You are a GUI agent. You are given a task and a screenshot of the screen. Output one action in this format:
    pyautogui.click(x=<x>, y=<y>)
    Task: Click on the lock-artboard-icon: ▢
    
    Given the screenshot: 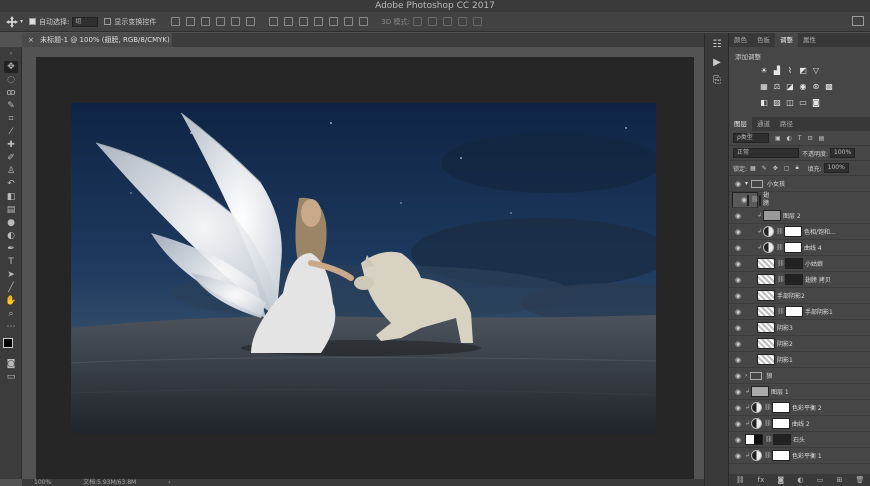 What is the action you would take?
    pyautogui.click(x=787, y=168)
    